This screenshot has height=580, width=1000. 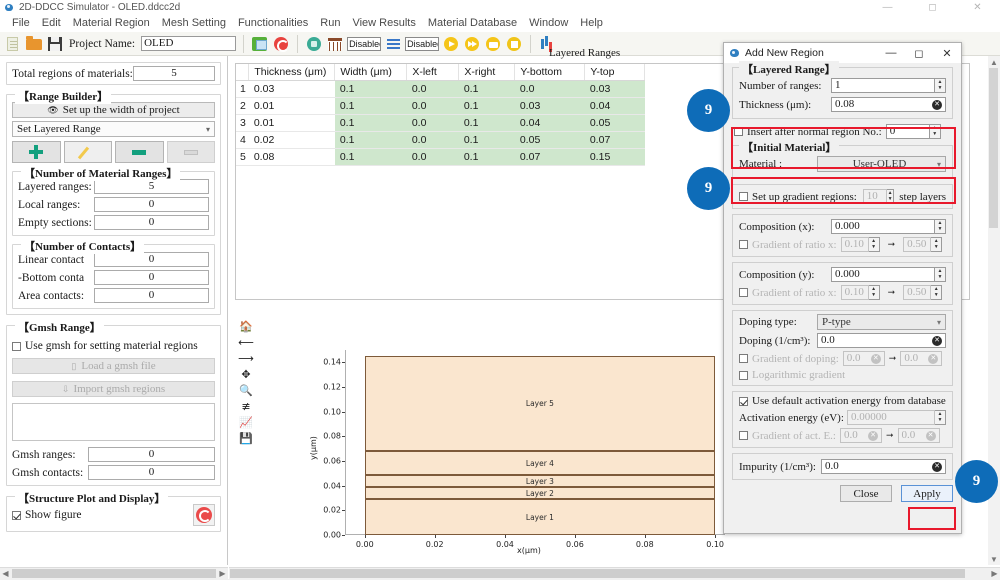 I want to click on local-ranges-value: 0, so click(x=151, y=204).